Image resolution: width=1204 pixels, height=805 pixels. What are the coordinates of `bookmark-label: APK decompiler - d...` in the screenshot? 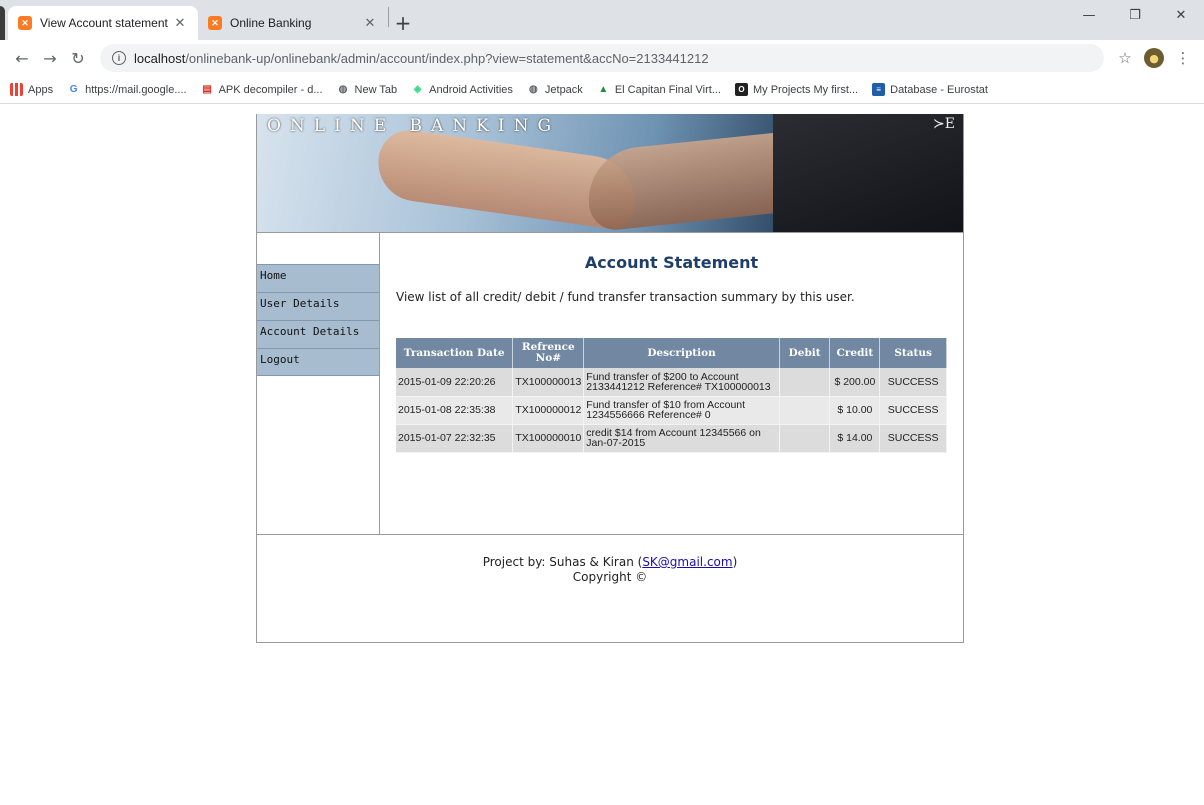 It's located at (270, 89).